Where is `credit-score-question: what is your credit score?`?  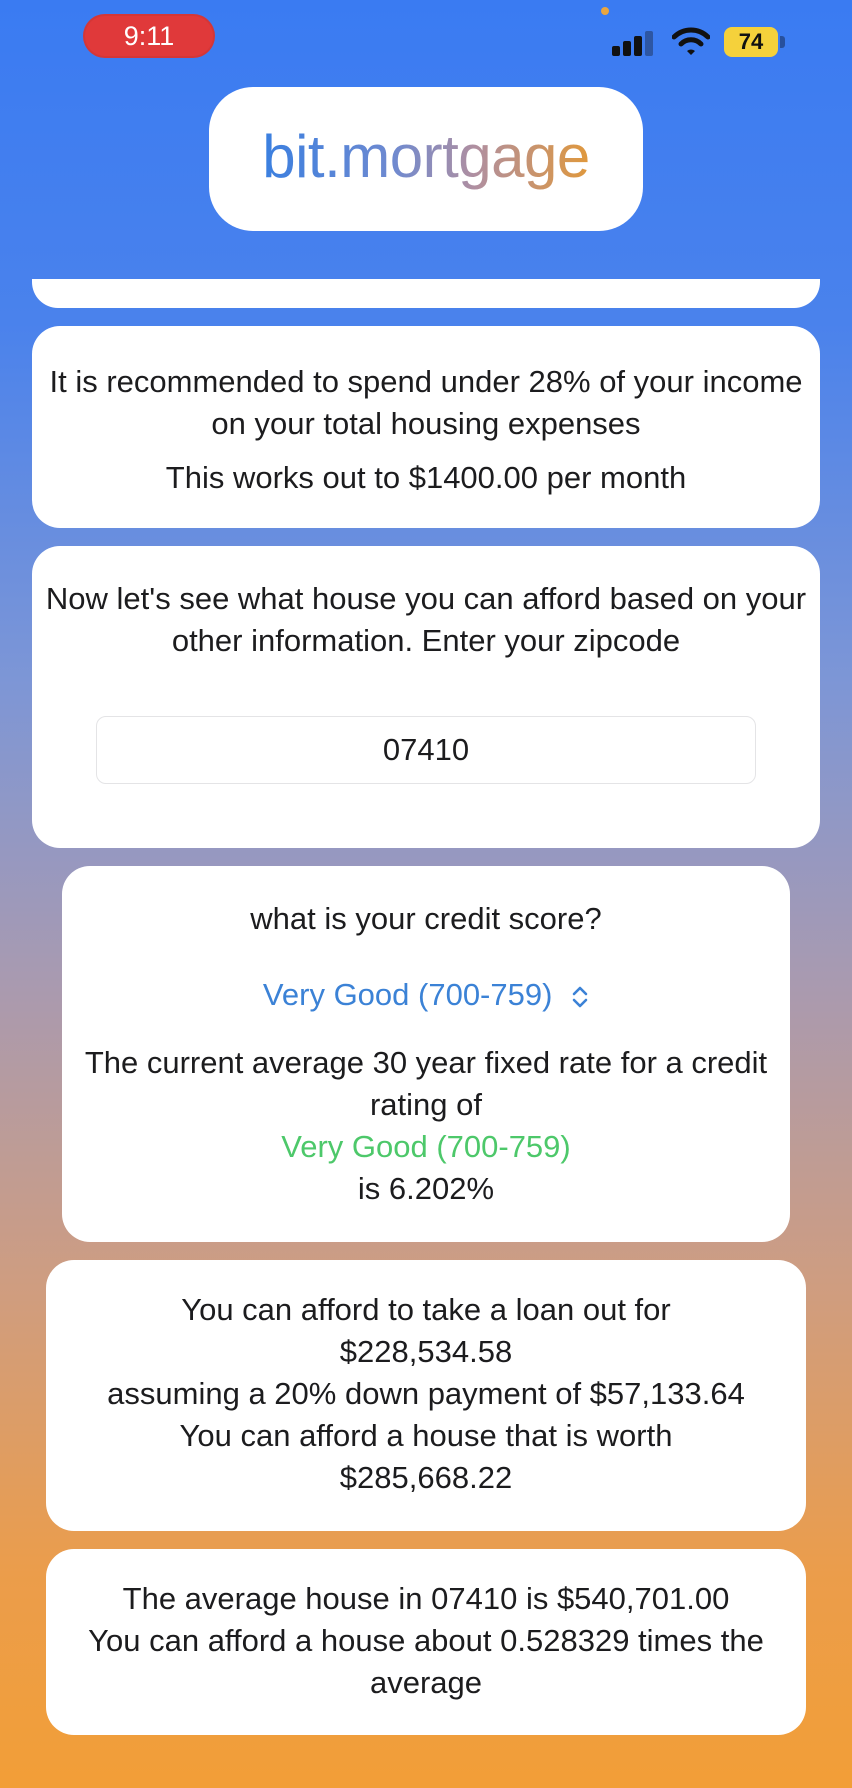 credit-score-question: what is your credit score? is located at coordinates (426, 918).